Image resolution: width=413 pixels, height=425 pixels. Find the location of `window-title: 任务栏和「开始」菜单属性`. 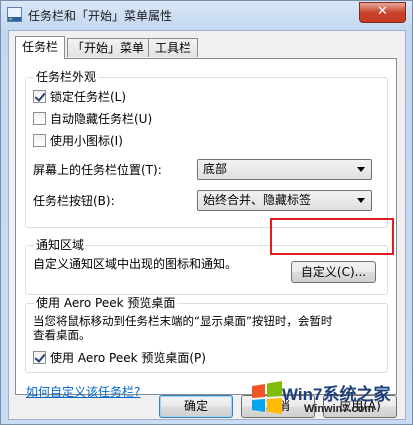

window-title: 任务栏和「开始」菜单属性 is located at coordinates (100, 16).